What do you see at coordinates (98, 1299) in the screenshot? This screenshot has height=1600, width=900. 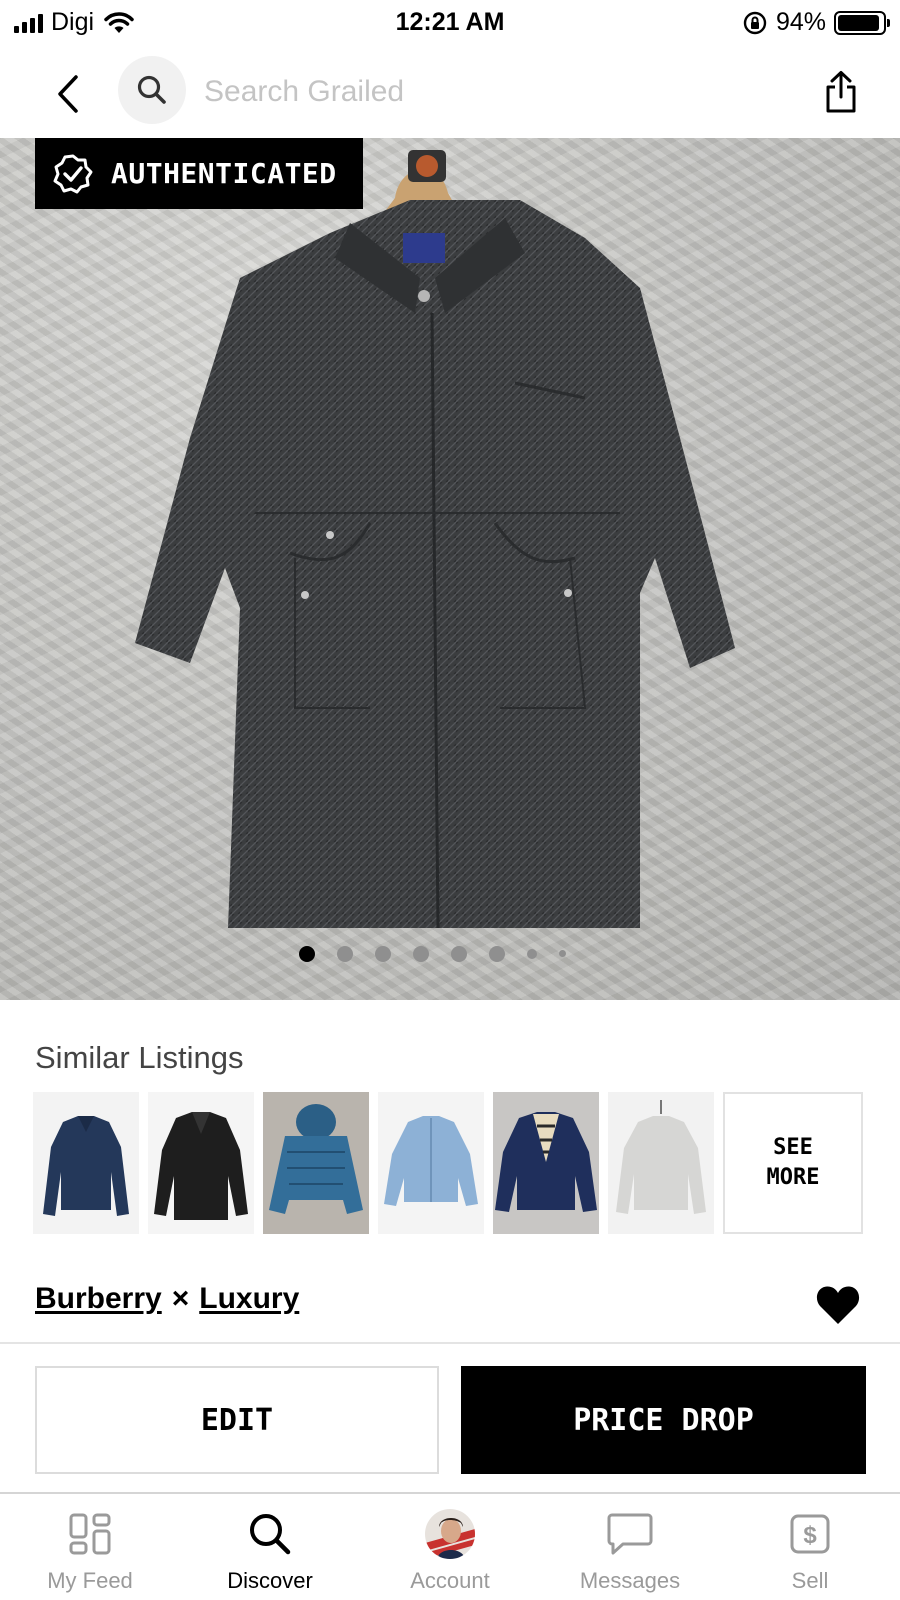 I see `designer-link: Burberry` at bounding box center [98, 1299].